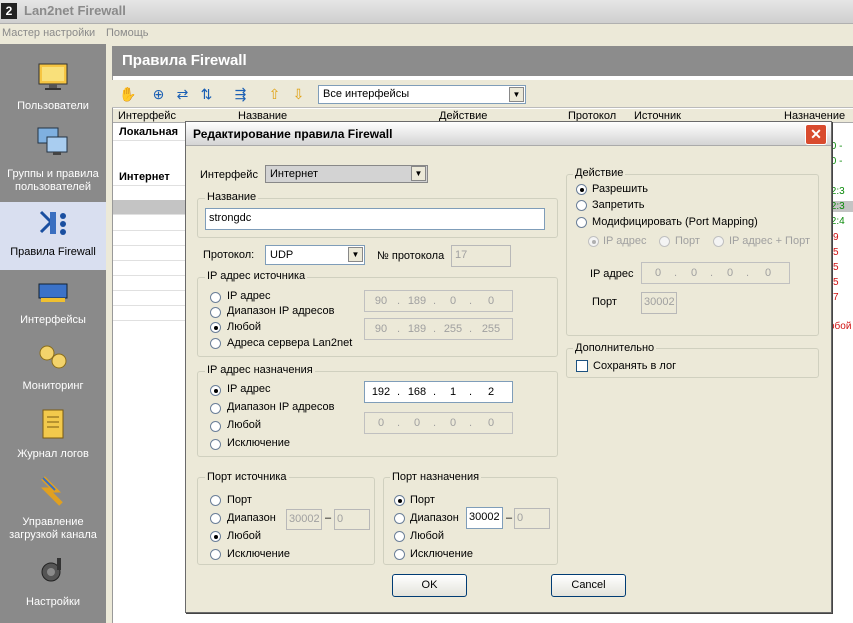  What do you see at coordinates (251, 518) in the screenshot?
I see `src-port-range-label: Диапазон` at bounding box center [251, 518].